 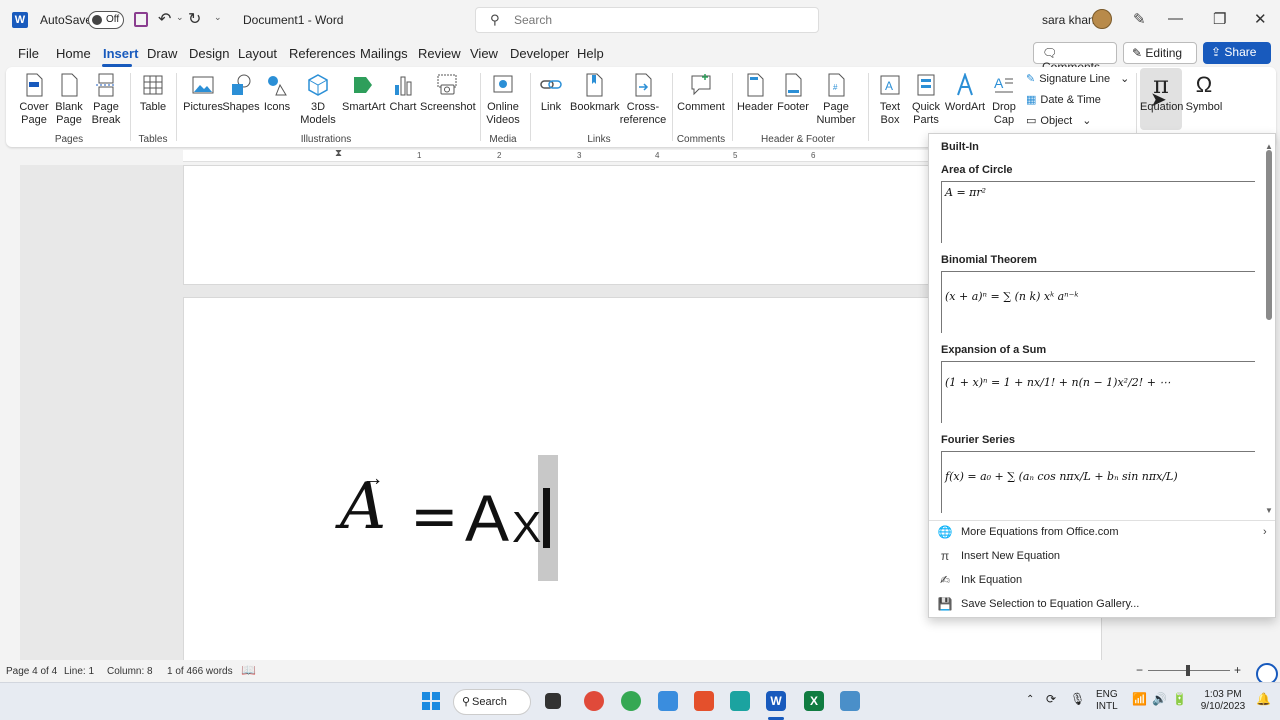 I want to click on minimize-icon: —, so click(x=1175, y=18).